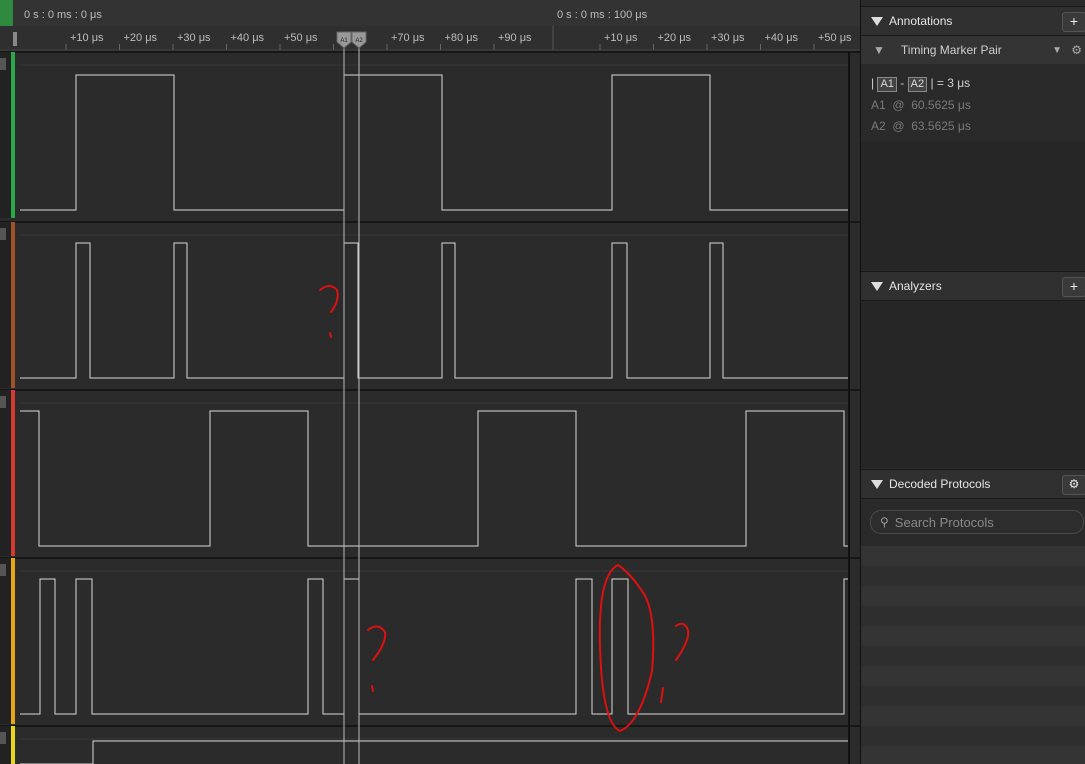 This screenshot has height=764, width=1085. What do you see at coordinates (63, 15) in the screenshot?
I see `time-label-left: 0 s : 0 ms : 0 μs` at bounding box center [63, 15].